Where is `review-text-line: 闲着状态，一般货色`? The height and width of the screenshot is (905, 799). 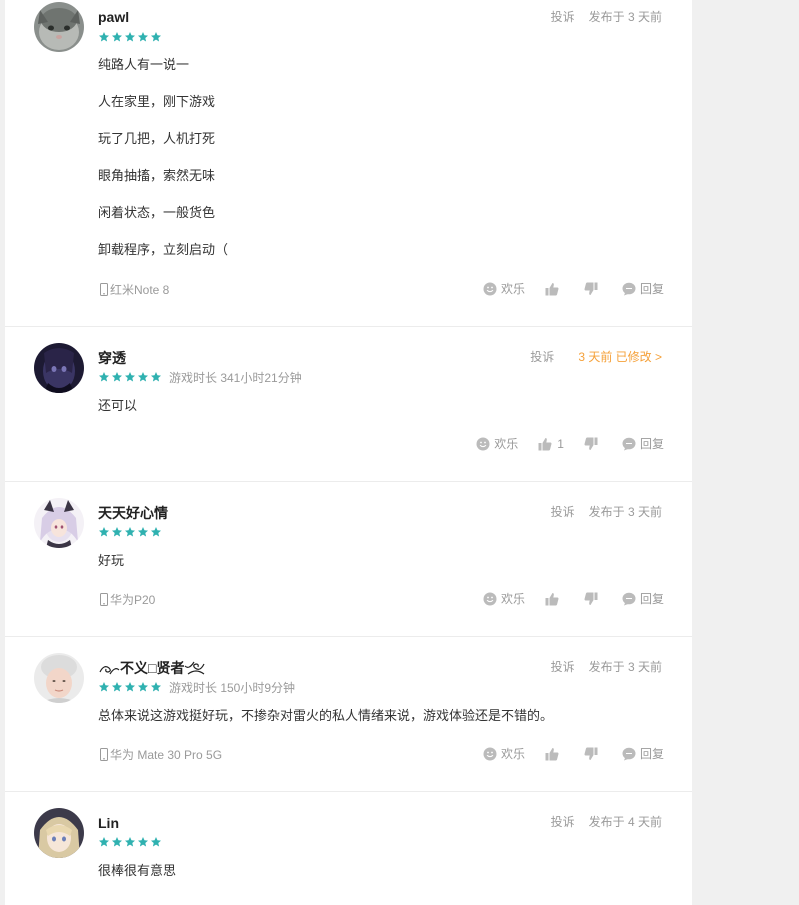
review-text-line: 闲着状态，一般货色 is located at coordinates (157, 212).